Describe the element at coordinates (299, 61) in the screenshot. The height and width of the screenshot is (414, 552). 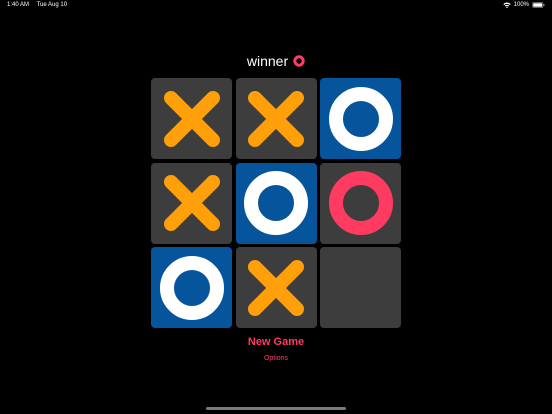
I see `winner-o-icon` at that location.